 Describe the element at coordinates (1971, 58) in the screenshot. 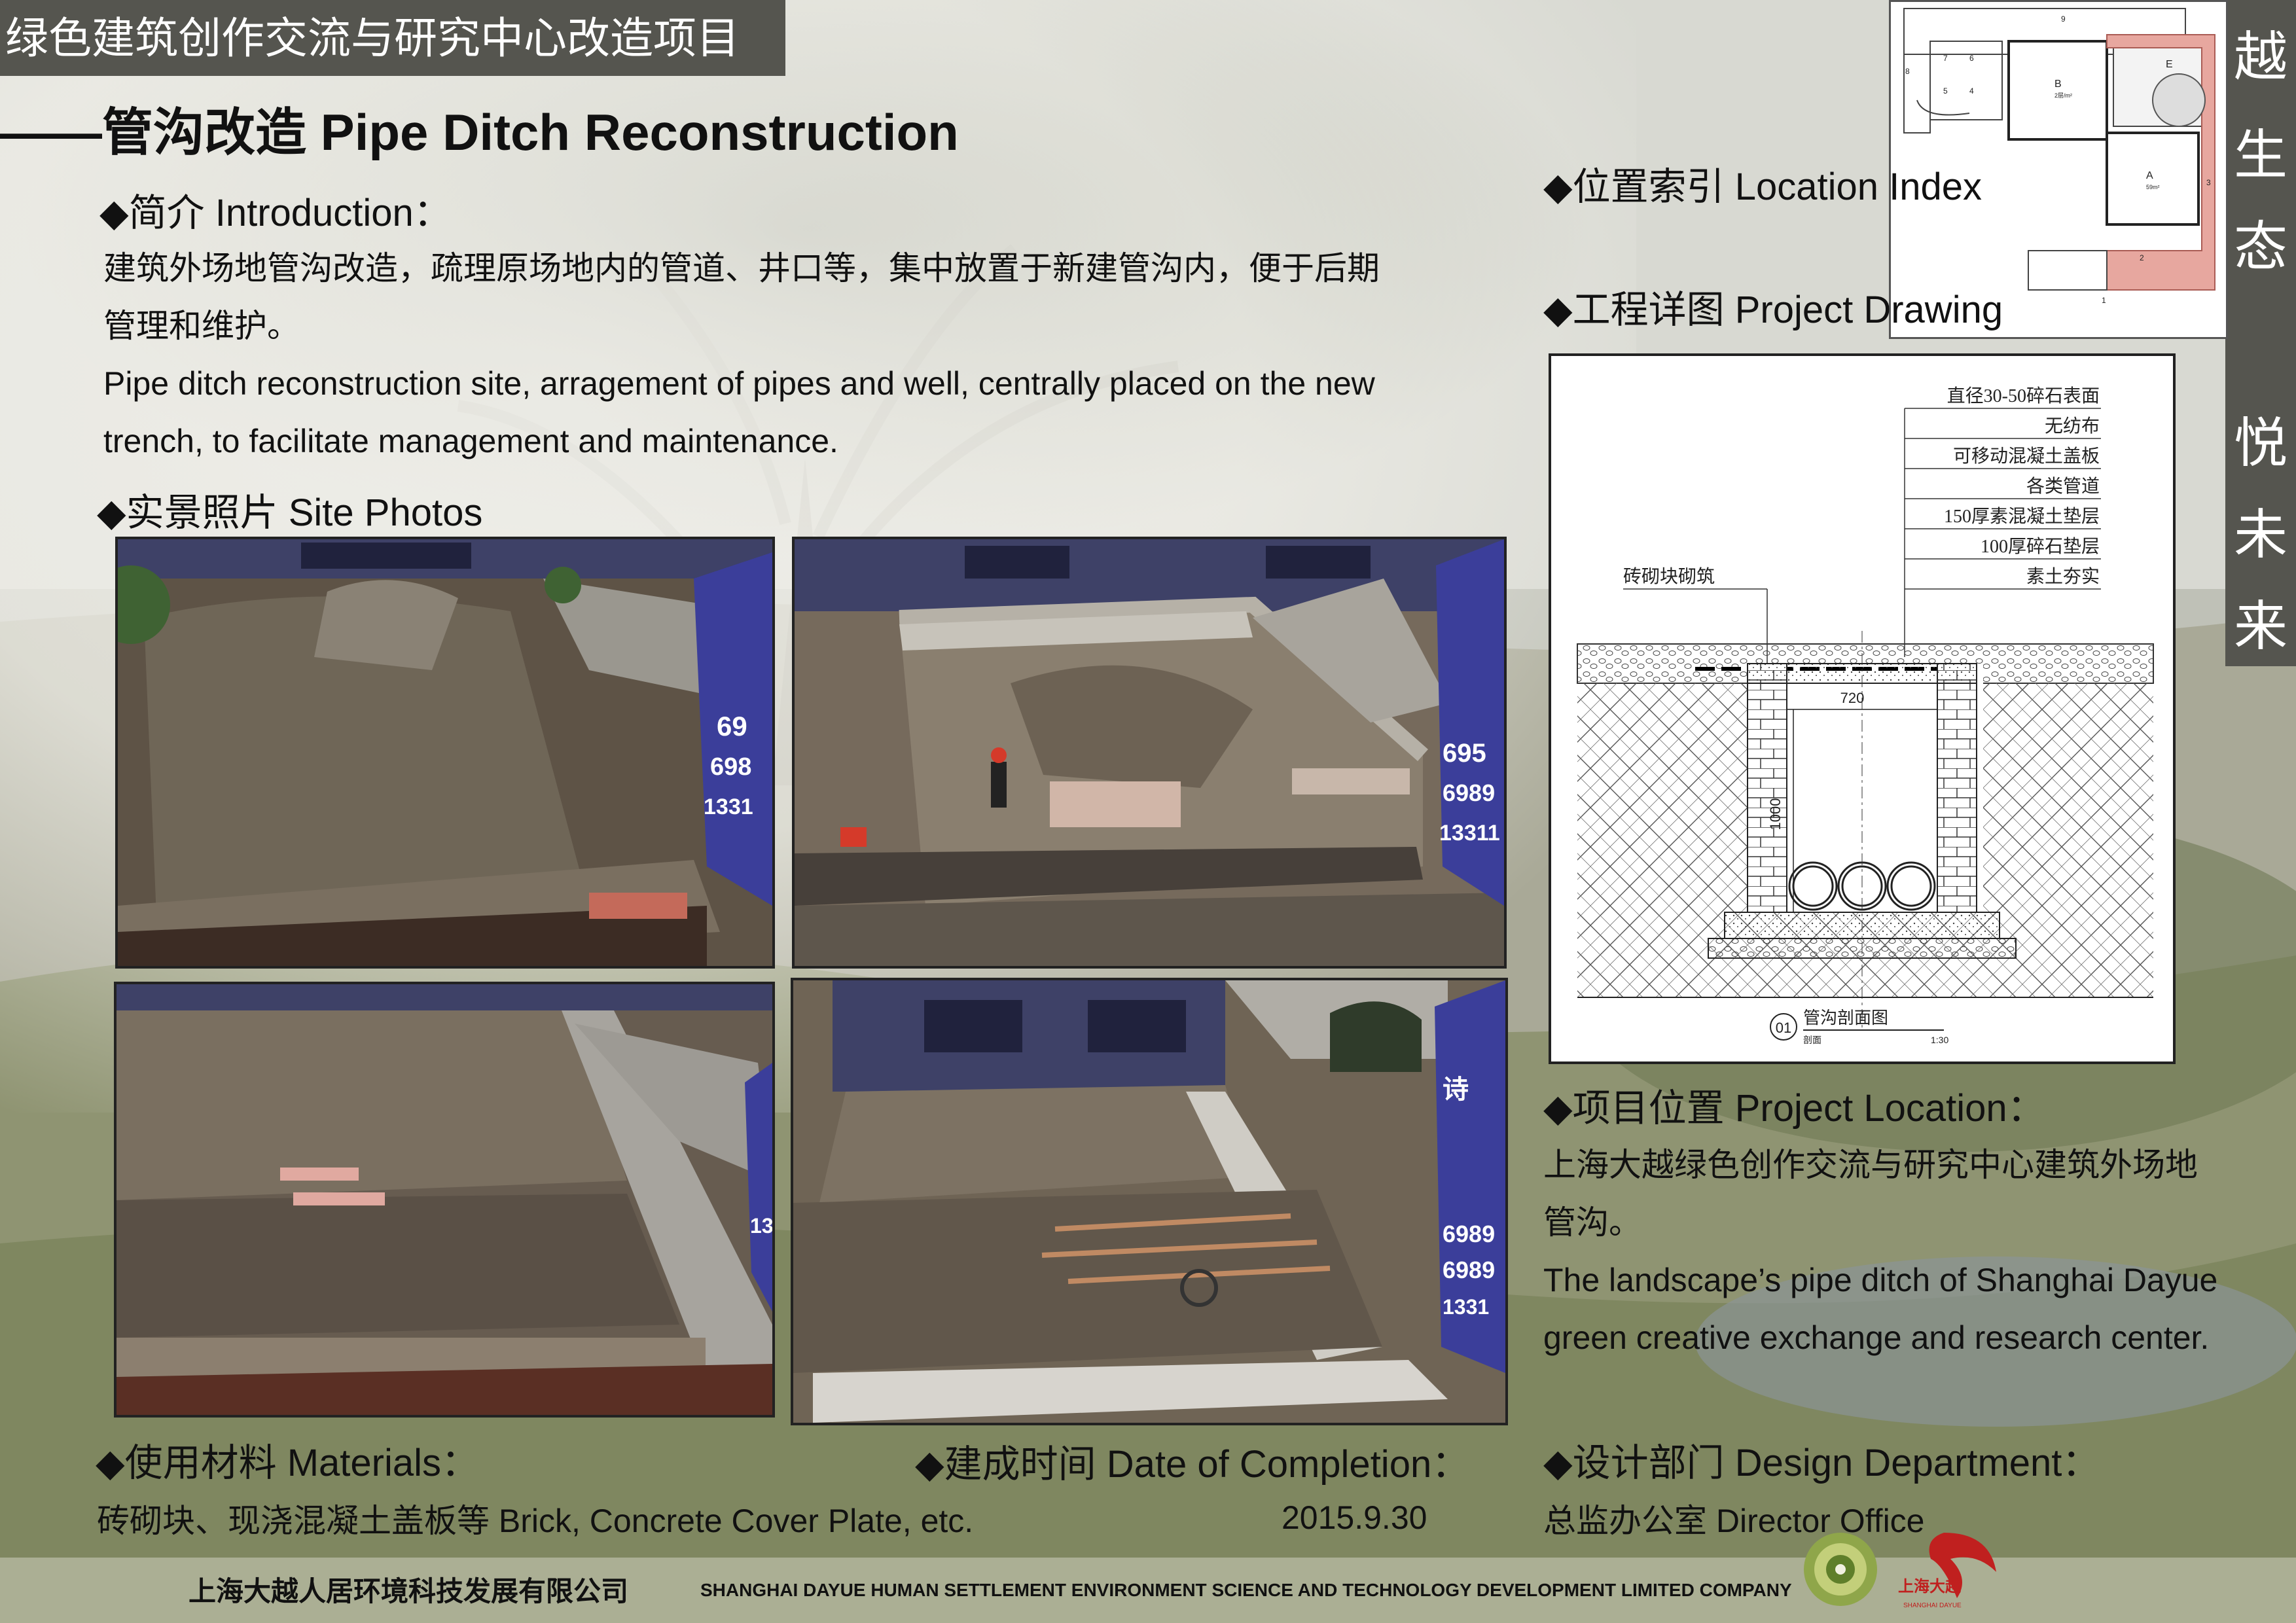

I see `plan-label-6: 6` at that location.